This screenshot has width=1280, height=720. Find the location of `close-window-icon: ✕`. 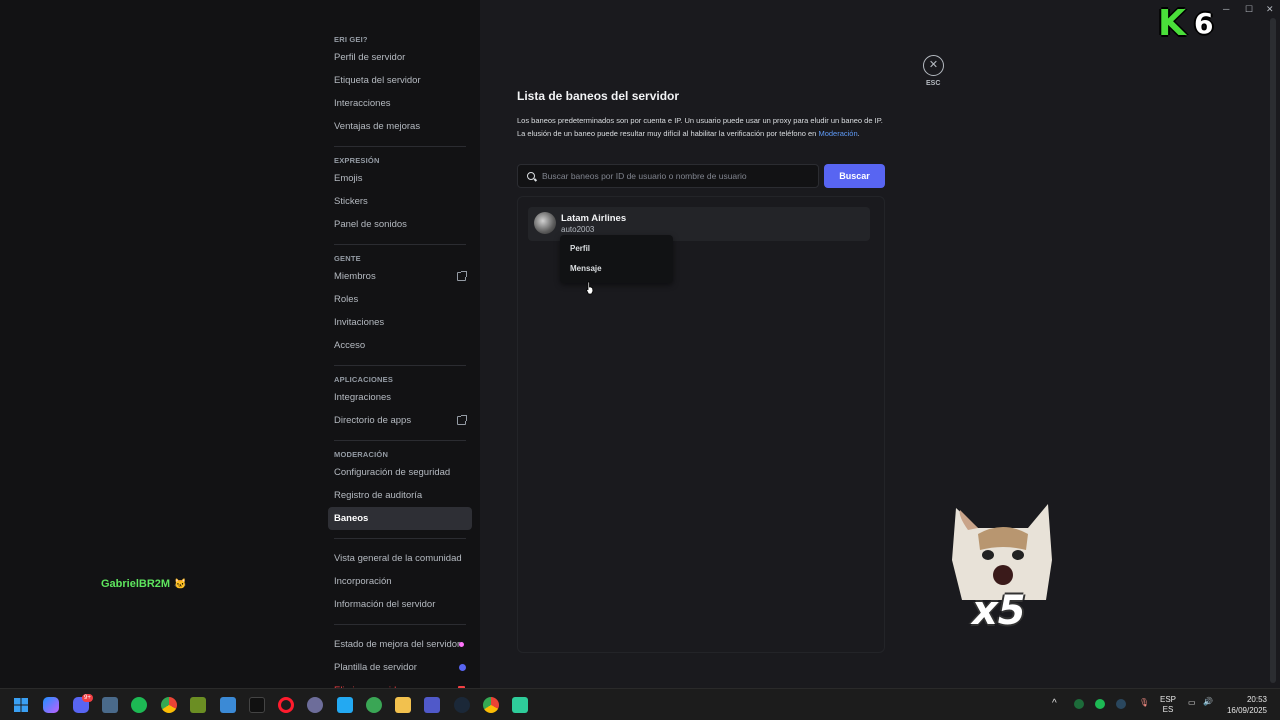

close-window-icon: ✕ is located at coordinates (1270, 9).